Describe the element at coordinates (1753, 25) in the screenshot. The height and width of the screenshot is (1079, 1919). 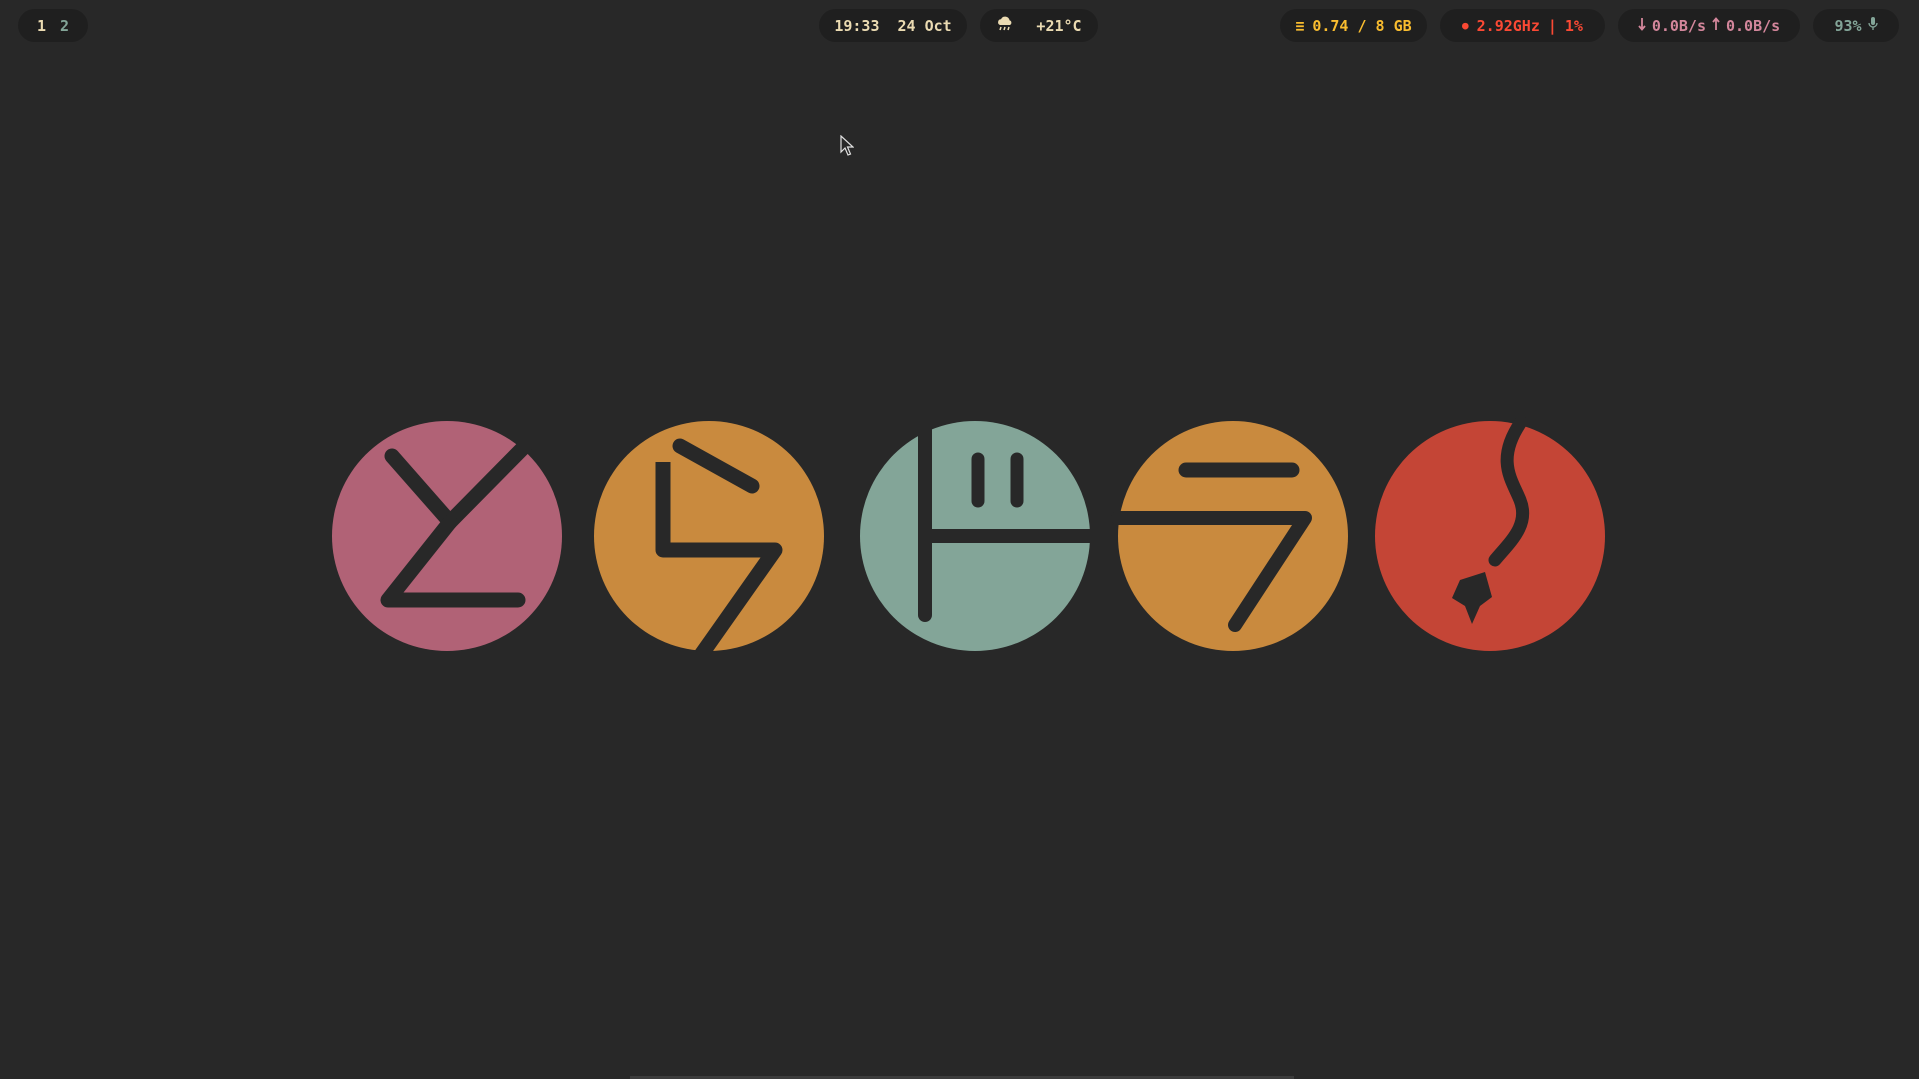
I see `network-up: 0.0B/s` at that location.